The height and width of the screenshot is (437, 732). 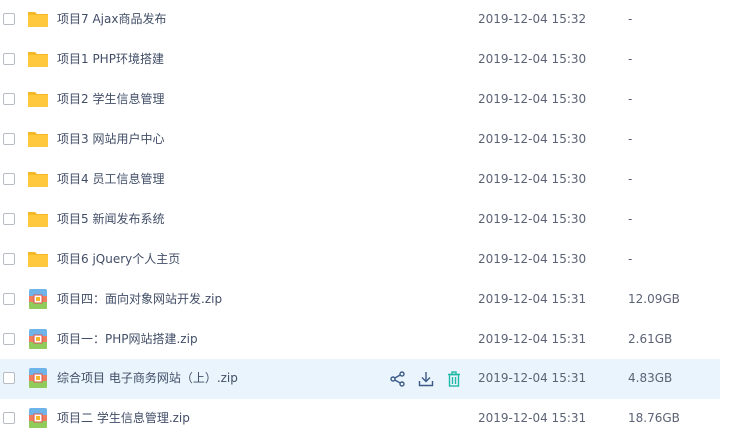 I want to click on file-row: 项目4 员工信息管理 2019-12-04 15:30 -, so click(x=360, y=180).